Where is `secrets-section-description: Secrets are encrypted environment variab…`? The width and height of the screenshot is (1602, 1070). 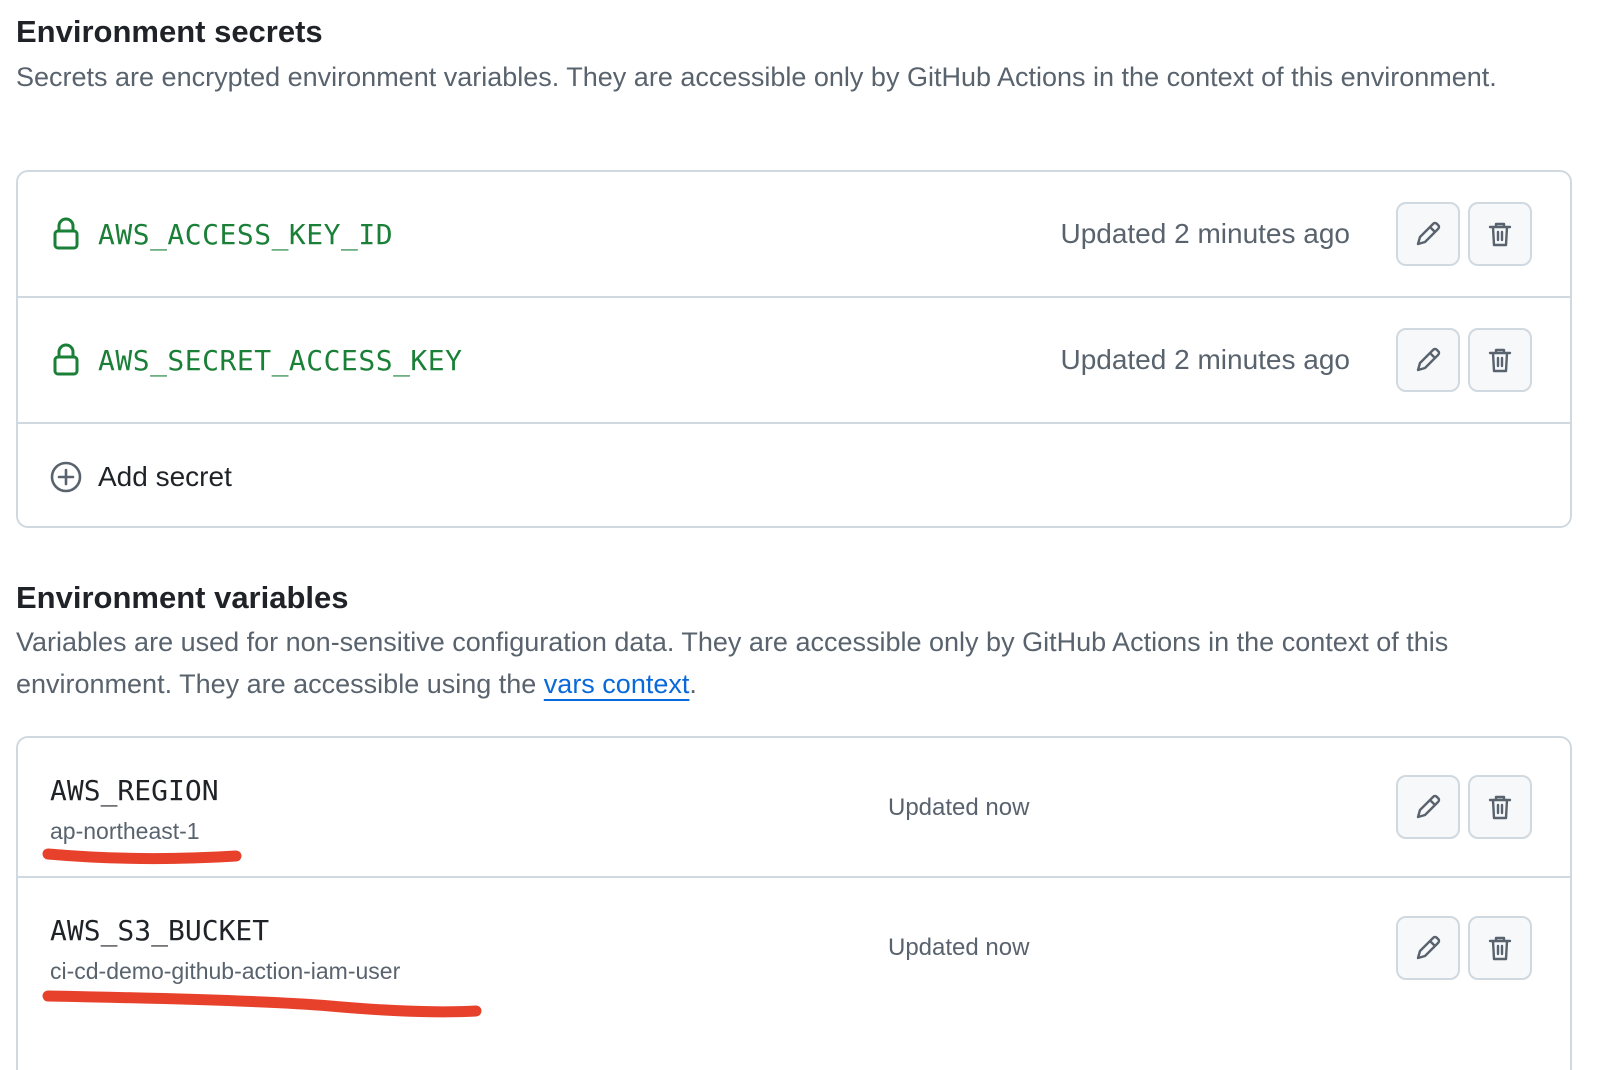 secrets-section-description: Secrets are encrypted environment variab… is located at coordinates (756, 77).